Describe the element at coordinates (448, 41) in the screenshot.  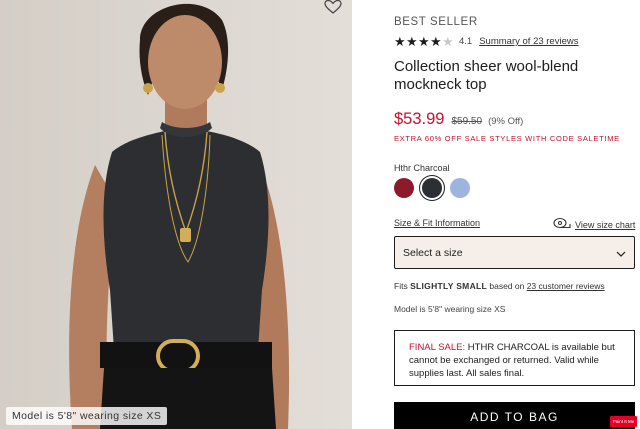
I see `star-empty-icon: ★` at that location.